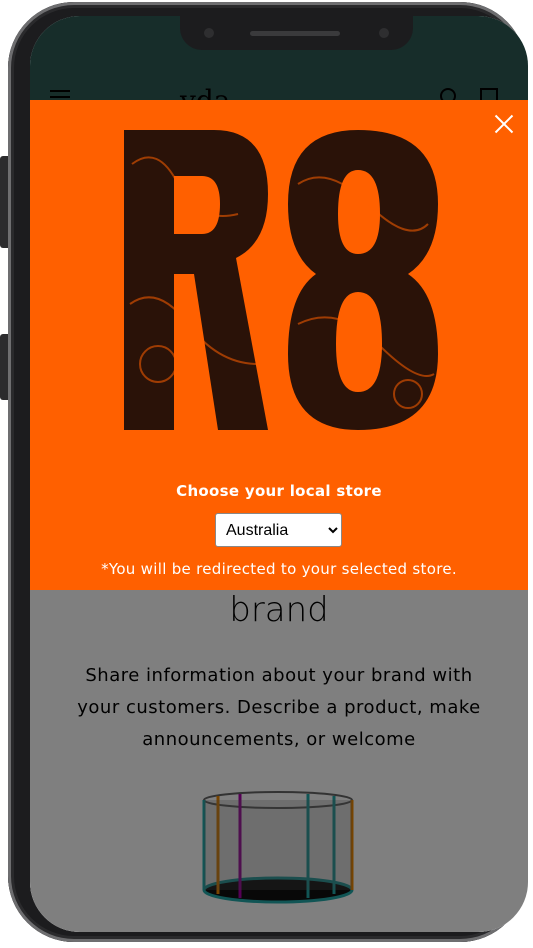 The height and width of the screenshot is (948, 533). Describe the element at coordinates (279, 491) in the screenshot. I see `store-selector-title: Choose your local store` at that location.